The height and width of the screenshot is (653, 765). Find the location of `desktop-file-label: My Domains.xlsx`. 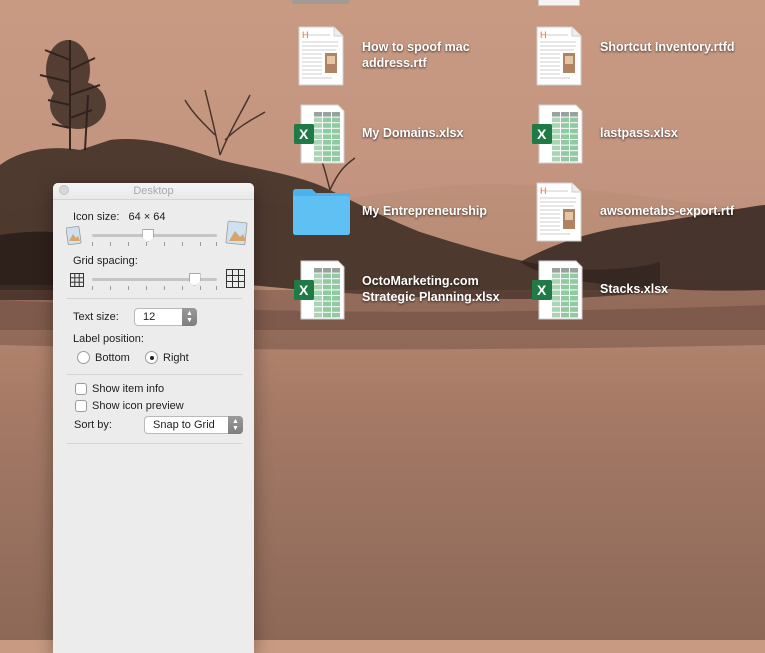

desktop-file-label: My Domains.xlsx is located at coordinates (413, 133).